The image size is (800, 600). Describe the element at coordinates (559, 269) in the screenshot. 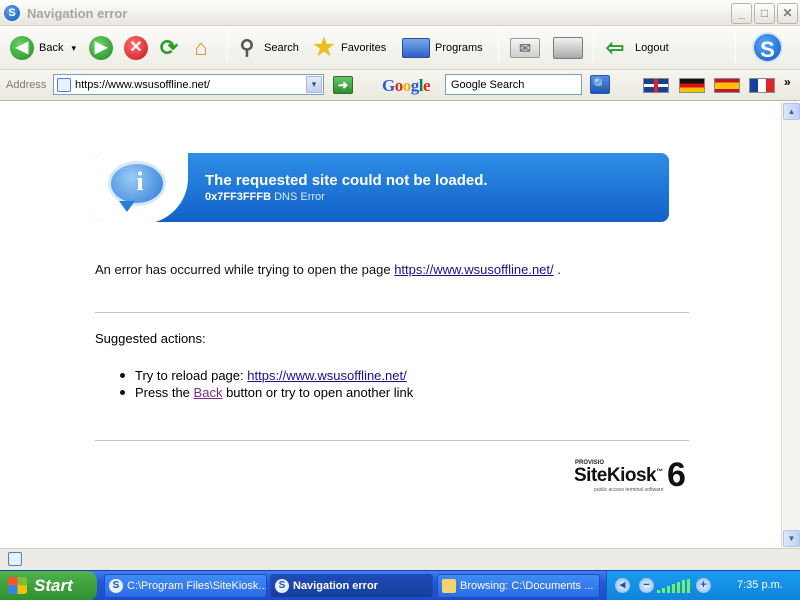

I see `error-message-suffix: .` at that location.